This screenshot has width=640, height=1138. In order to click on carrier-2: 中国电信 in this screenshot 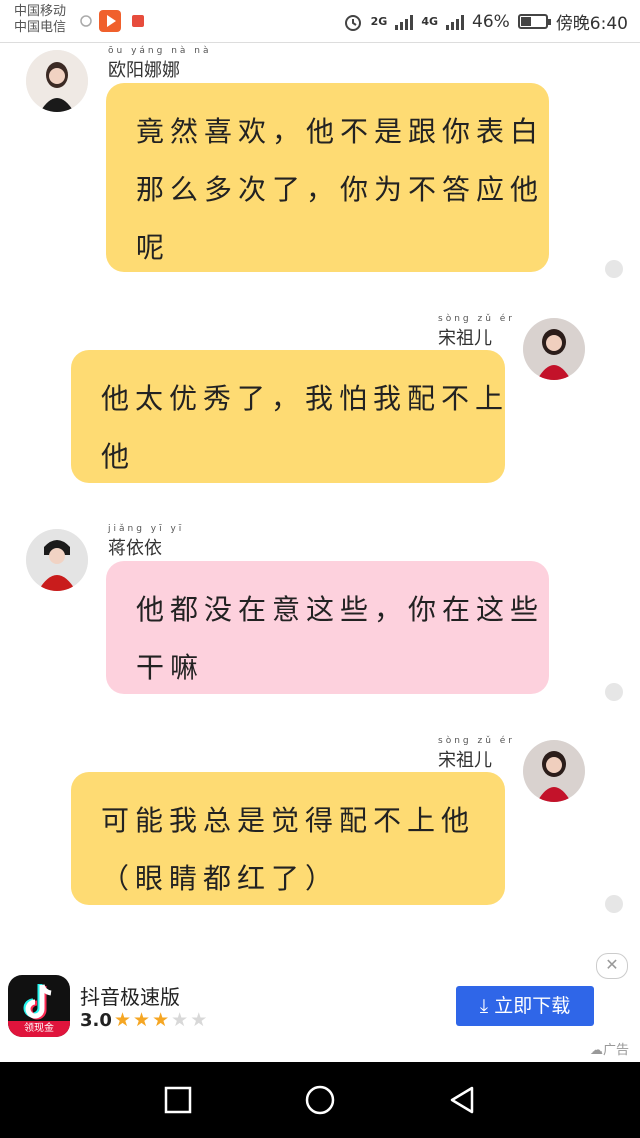, I will do `click(40, 27)`.